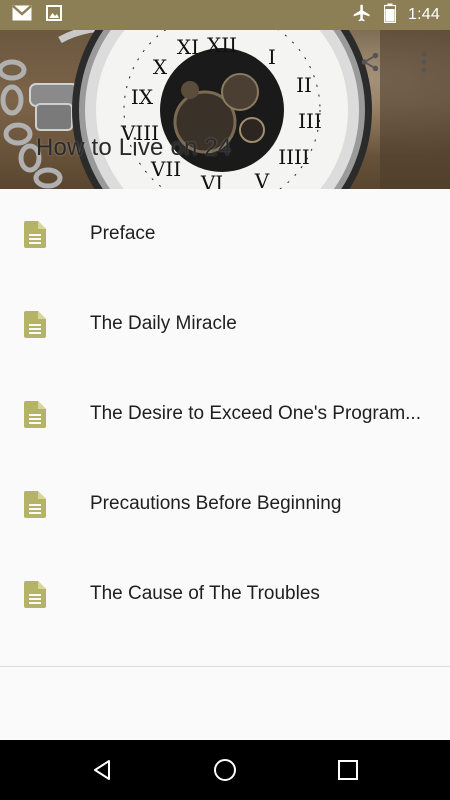 This screenshot has height=800, width=450. What do you see at coordinates (362, 15) in the screenshot?
I see `airplane-mode-icon` at bounding box center [362, 15].